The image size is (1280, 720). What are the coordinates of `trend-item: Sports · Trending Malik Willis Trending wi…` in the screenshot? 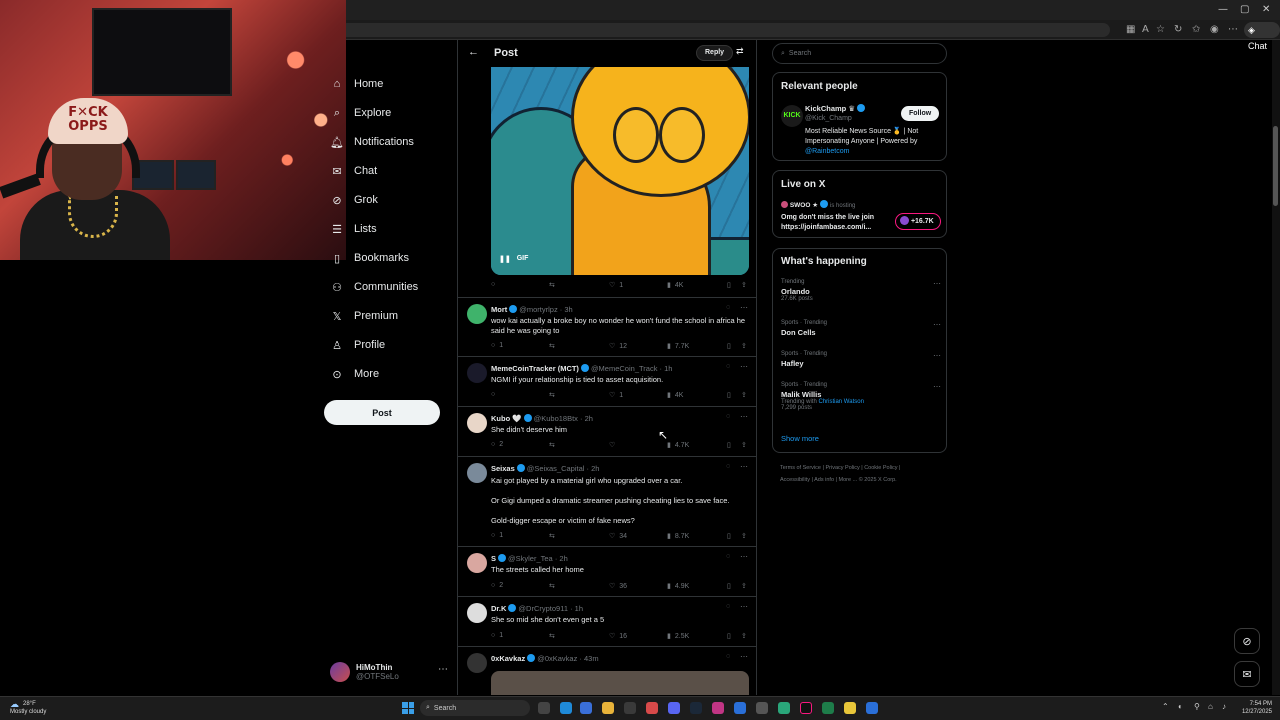 It's located at (822, 396).